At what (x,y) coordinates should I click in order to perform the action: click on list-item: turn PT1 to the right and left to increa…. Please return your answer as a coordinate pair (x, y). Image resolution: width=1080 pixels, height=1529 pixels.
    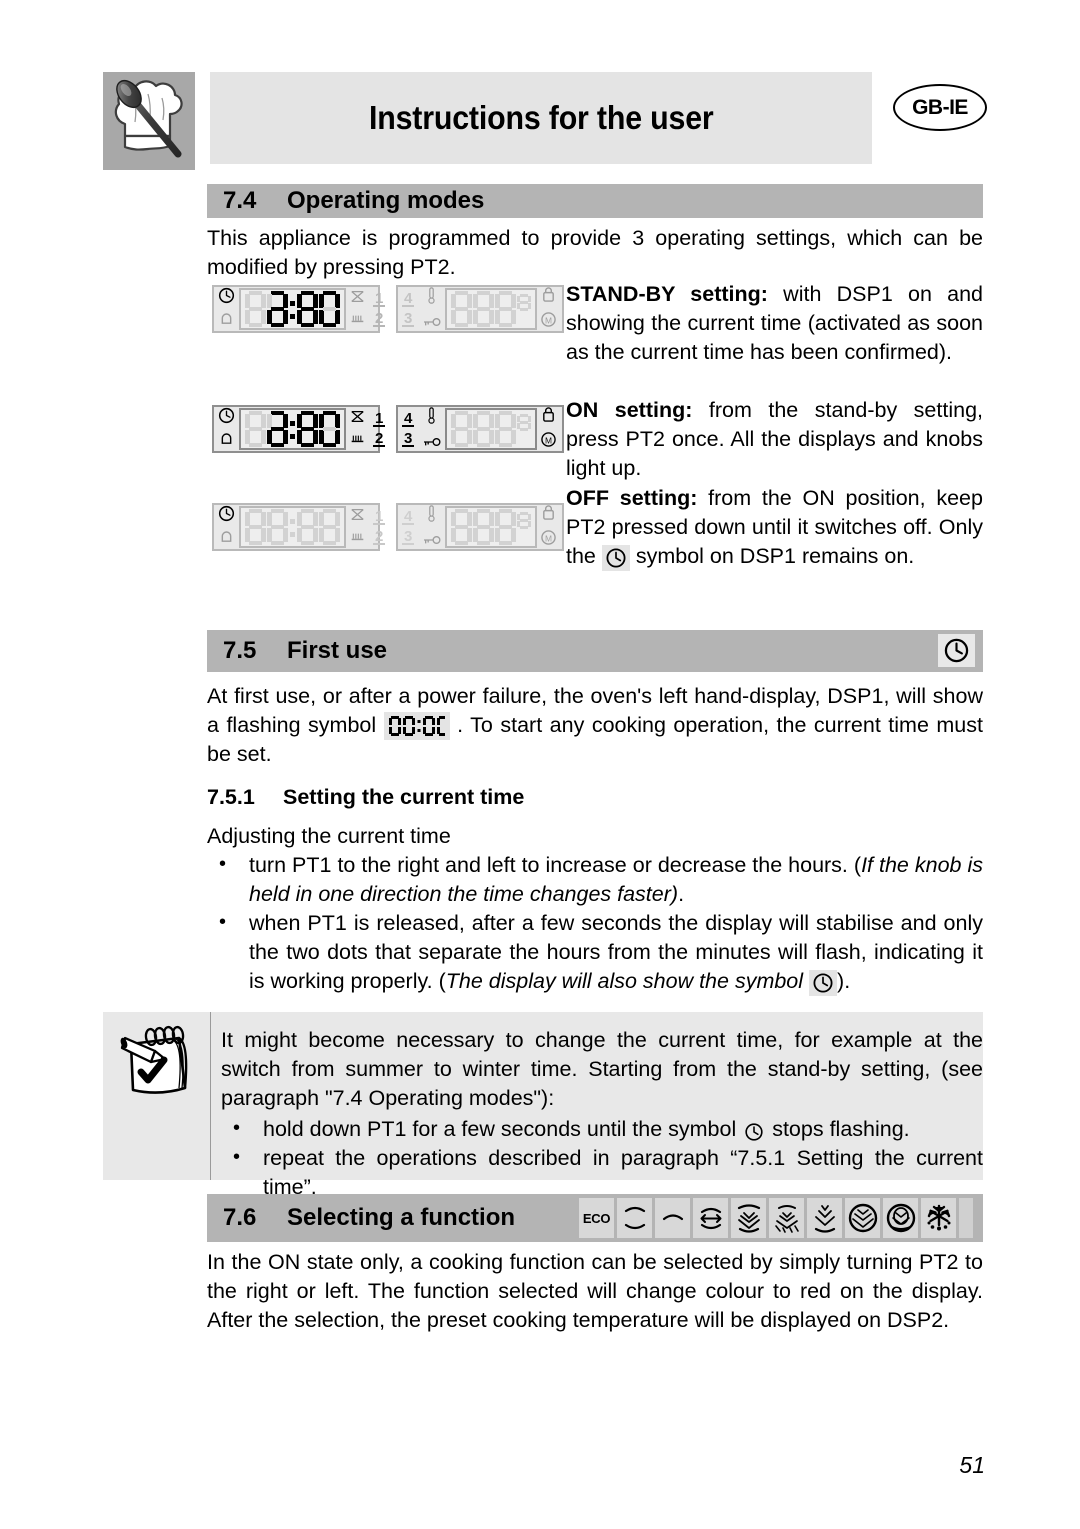
    Looking at the image, I should click on (595, 879).